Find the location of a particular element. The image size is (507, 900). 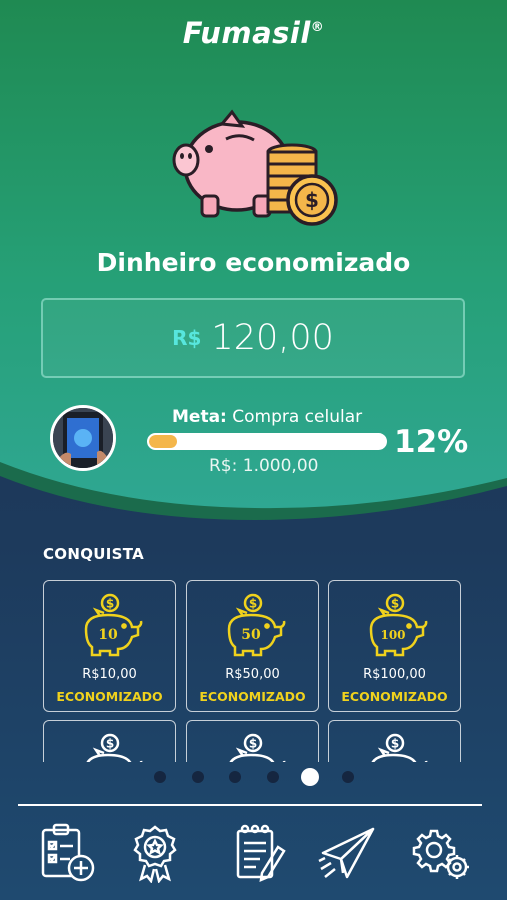

achievement-amount: R$50,00 is located at coordinates (252, 674).